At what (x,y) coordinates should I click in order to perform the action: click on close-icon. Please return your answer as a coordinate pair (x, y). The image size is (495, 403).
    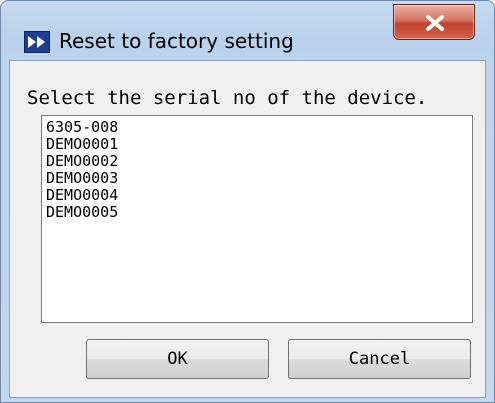
    Looking at the image, I should click on (435, 23).